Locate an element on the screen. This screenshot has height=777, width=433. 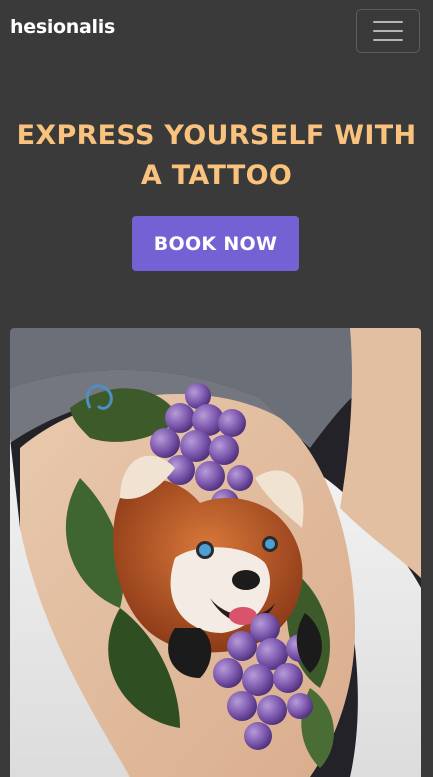
menu-toggle-button is located at coordinates (388, 31).